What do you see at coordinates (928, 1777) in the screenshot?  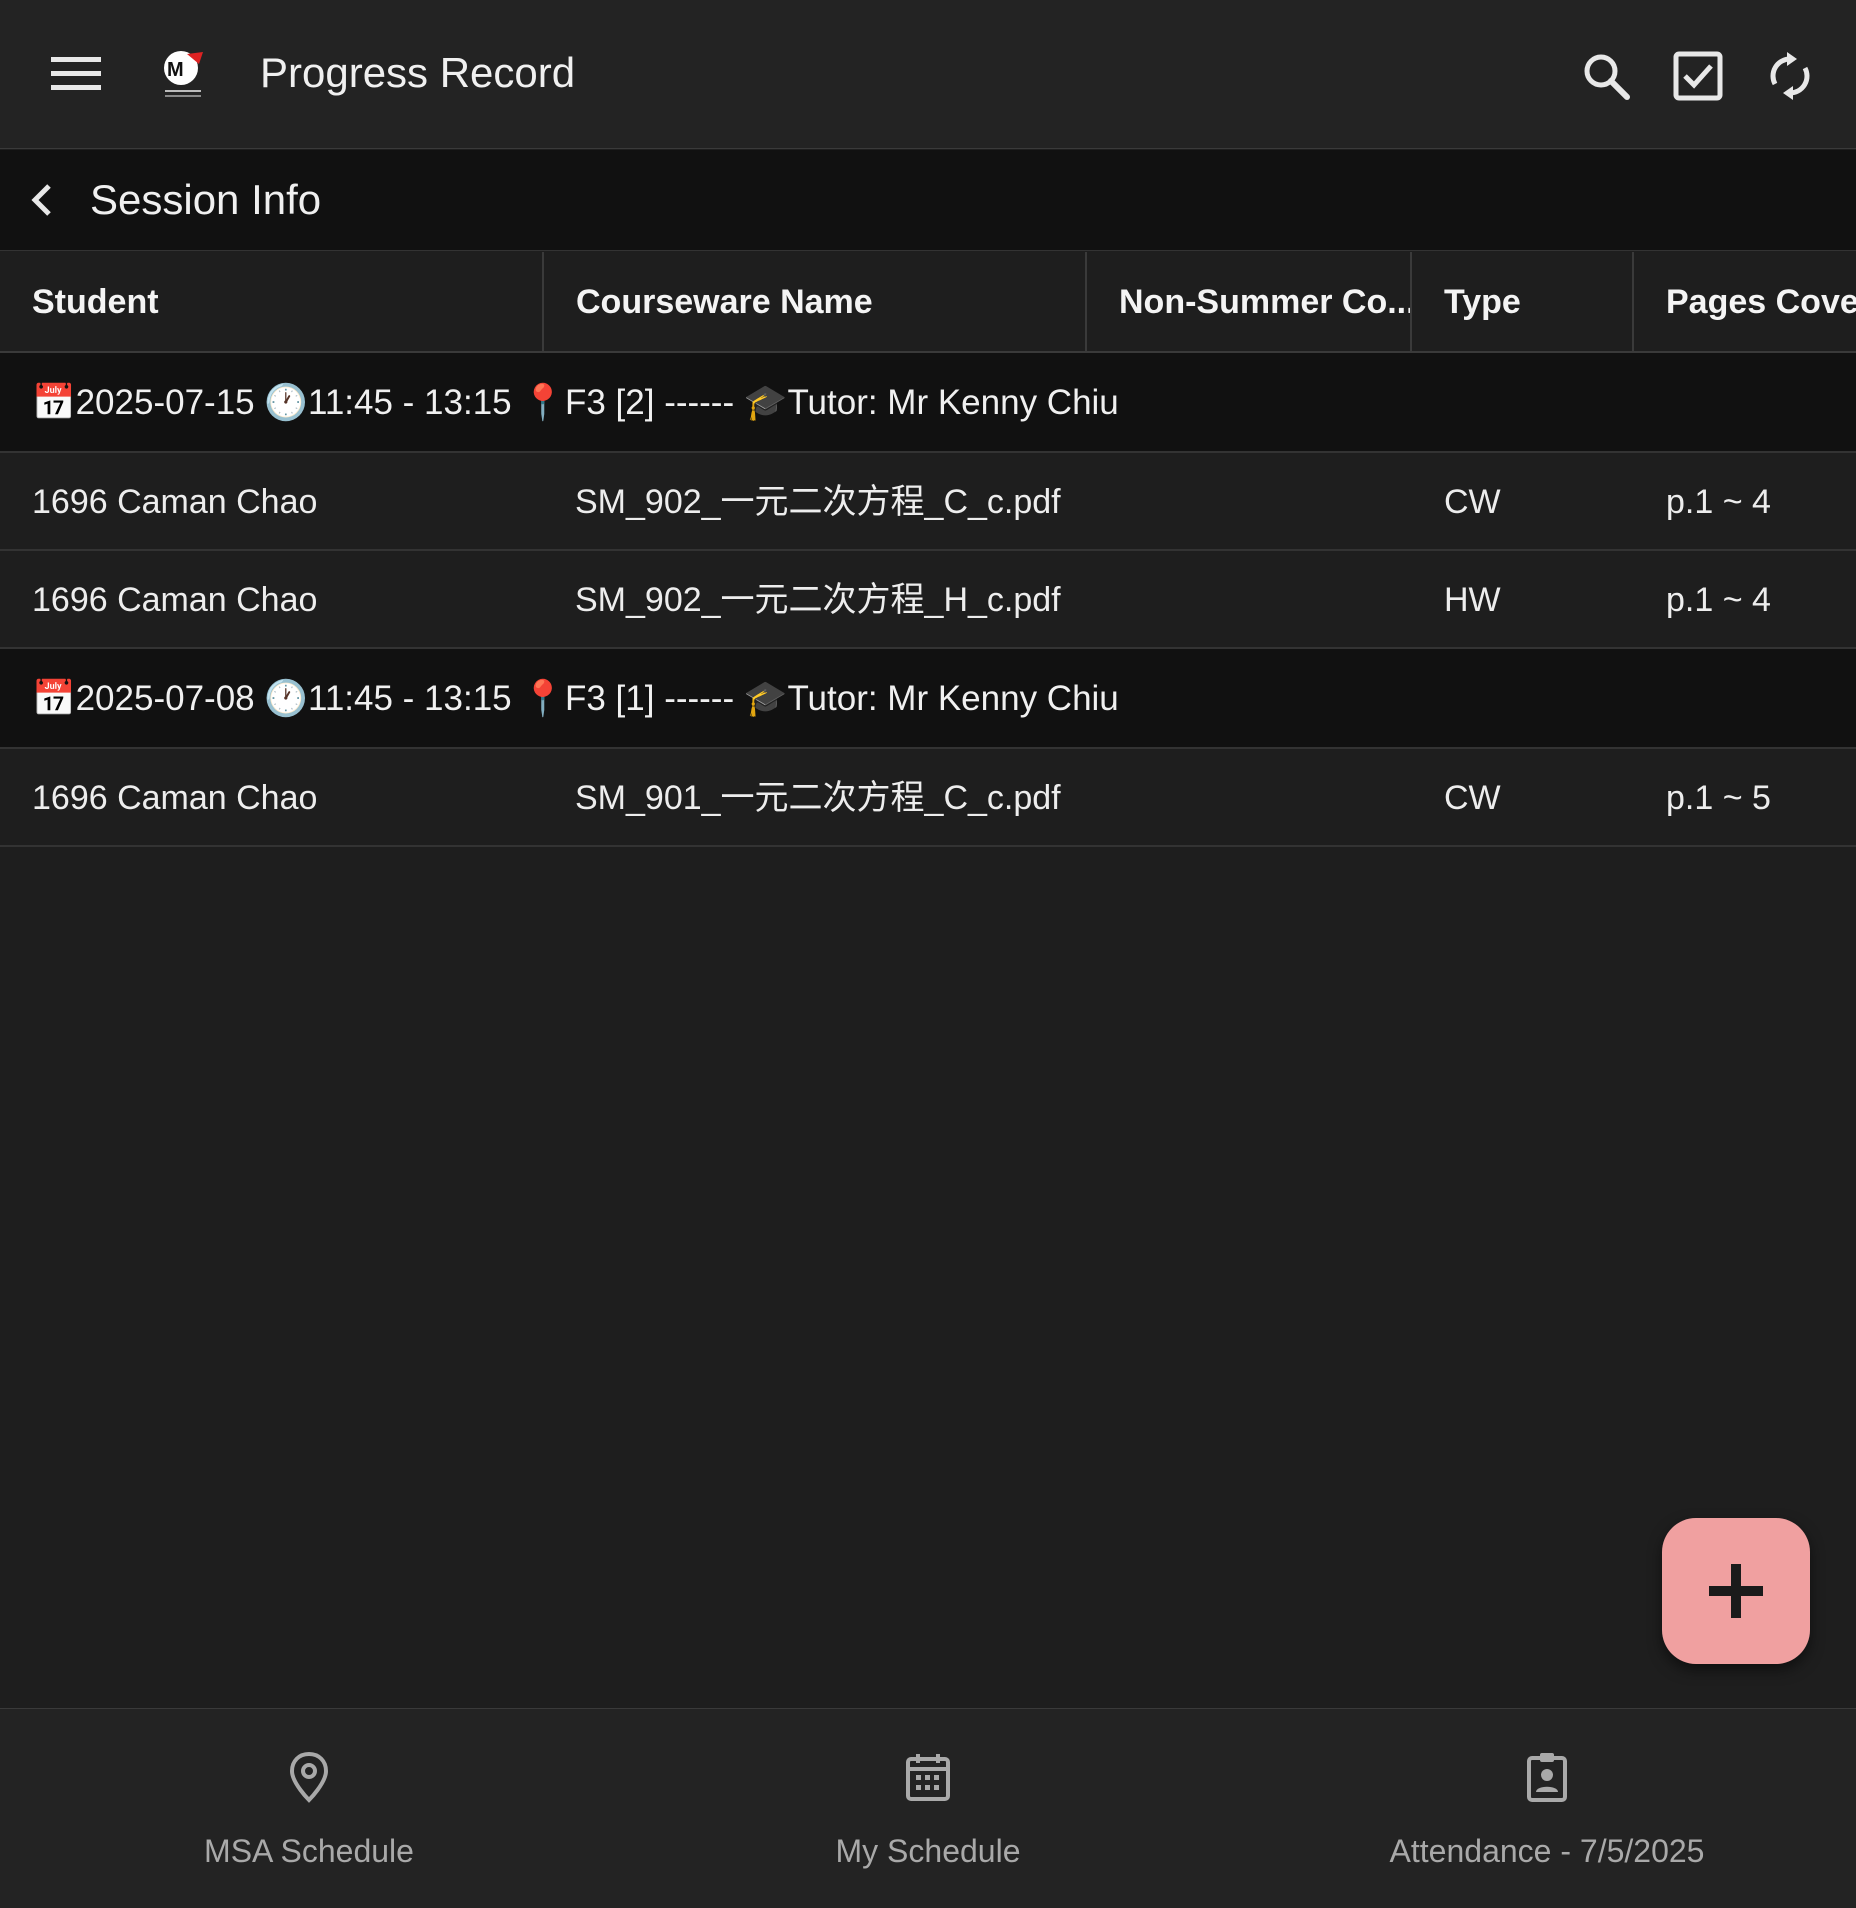 I see `calendar-icon` at bounding box center [928, 1777].